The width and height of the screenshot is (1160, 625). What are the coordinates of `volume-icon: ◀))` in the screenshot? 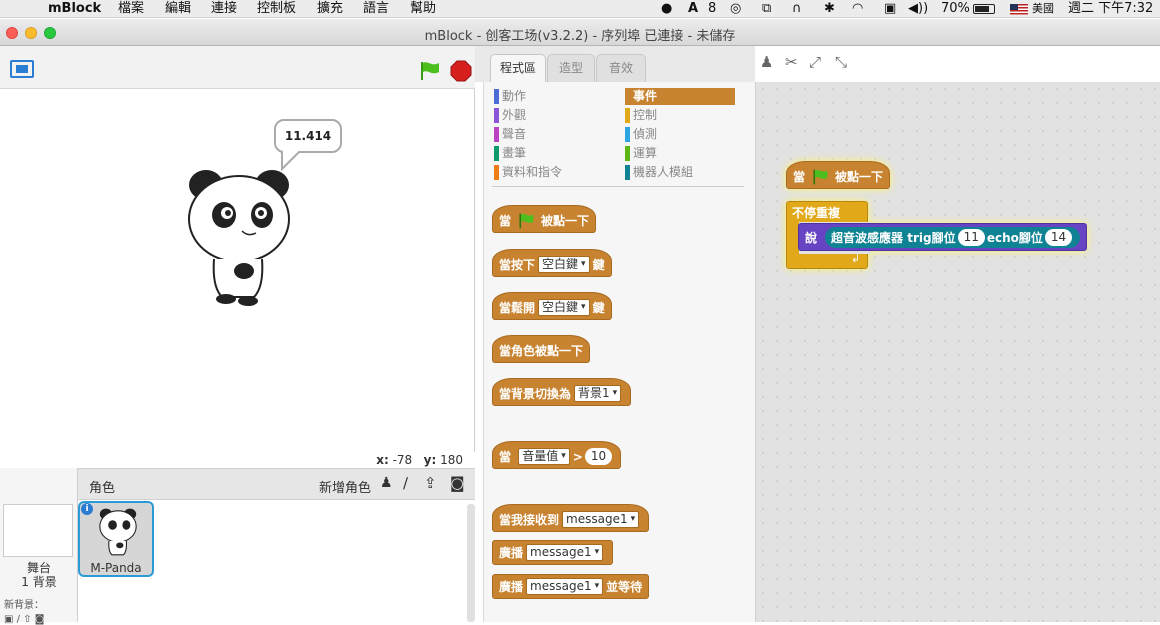 It's located at (918, 8).